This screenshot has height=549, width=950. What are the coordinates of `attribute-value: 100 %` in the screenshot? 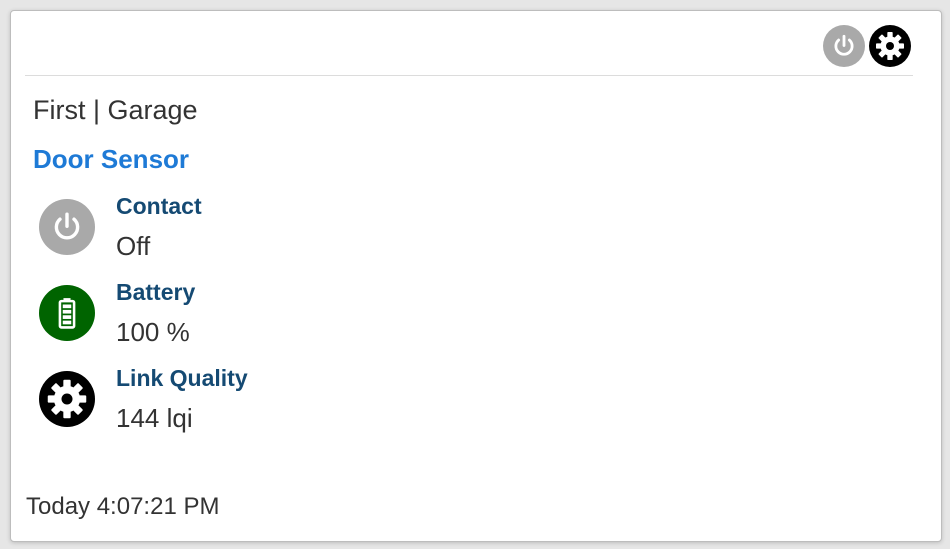 It's located at (153, 332).